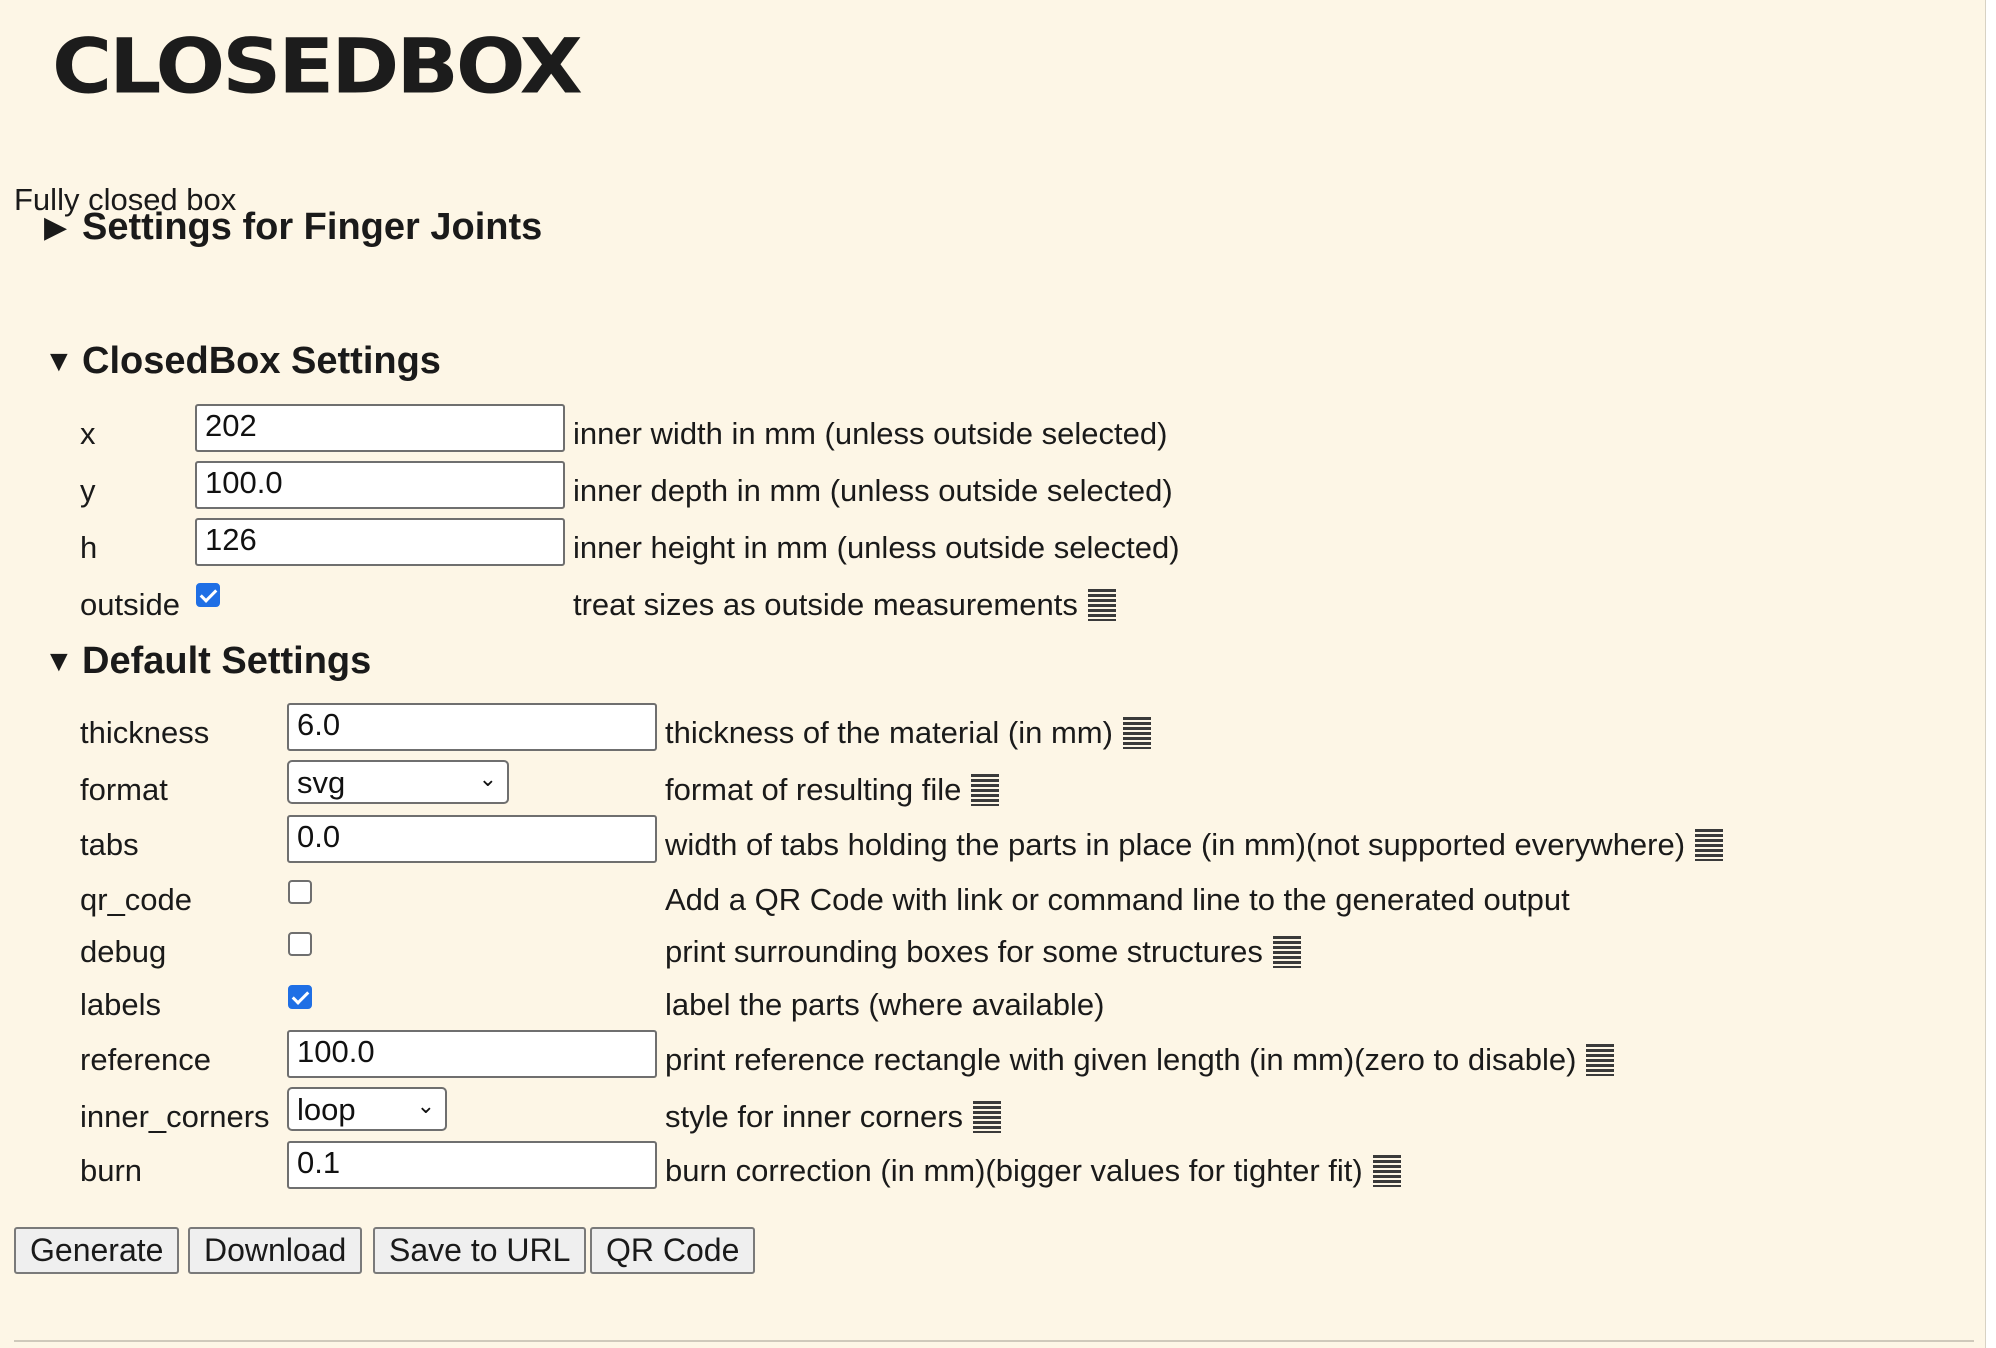  I want to click on download-button: Download, so click(275, 1250).